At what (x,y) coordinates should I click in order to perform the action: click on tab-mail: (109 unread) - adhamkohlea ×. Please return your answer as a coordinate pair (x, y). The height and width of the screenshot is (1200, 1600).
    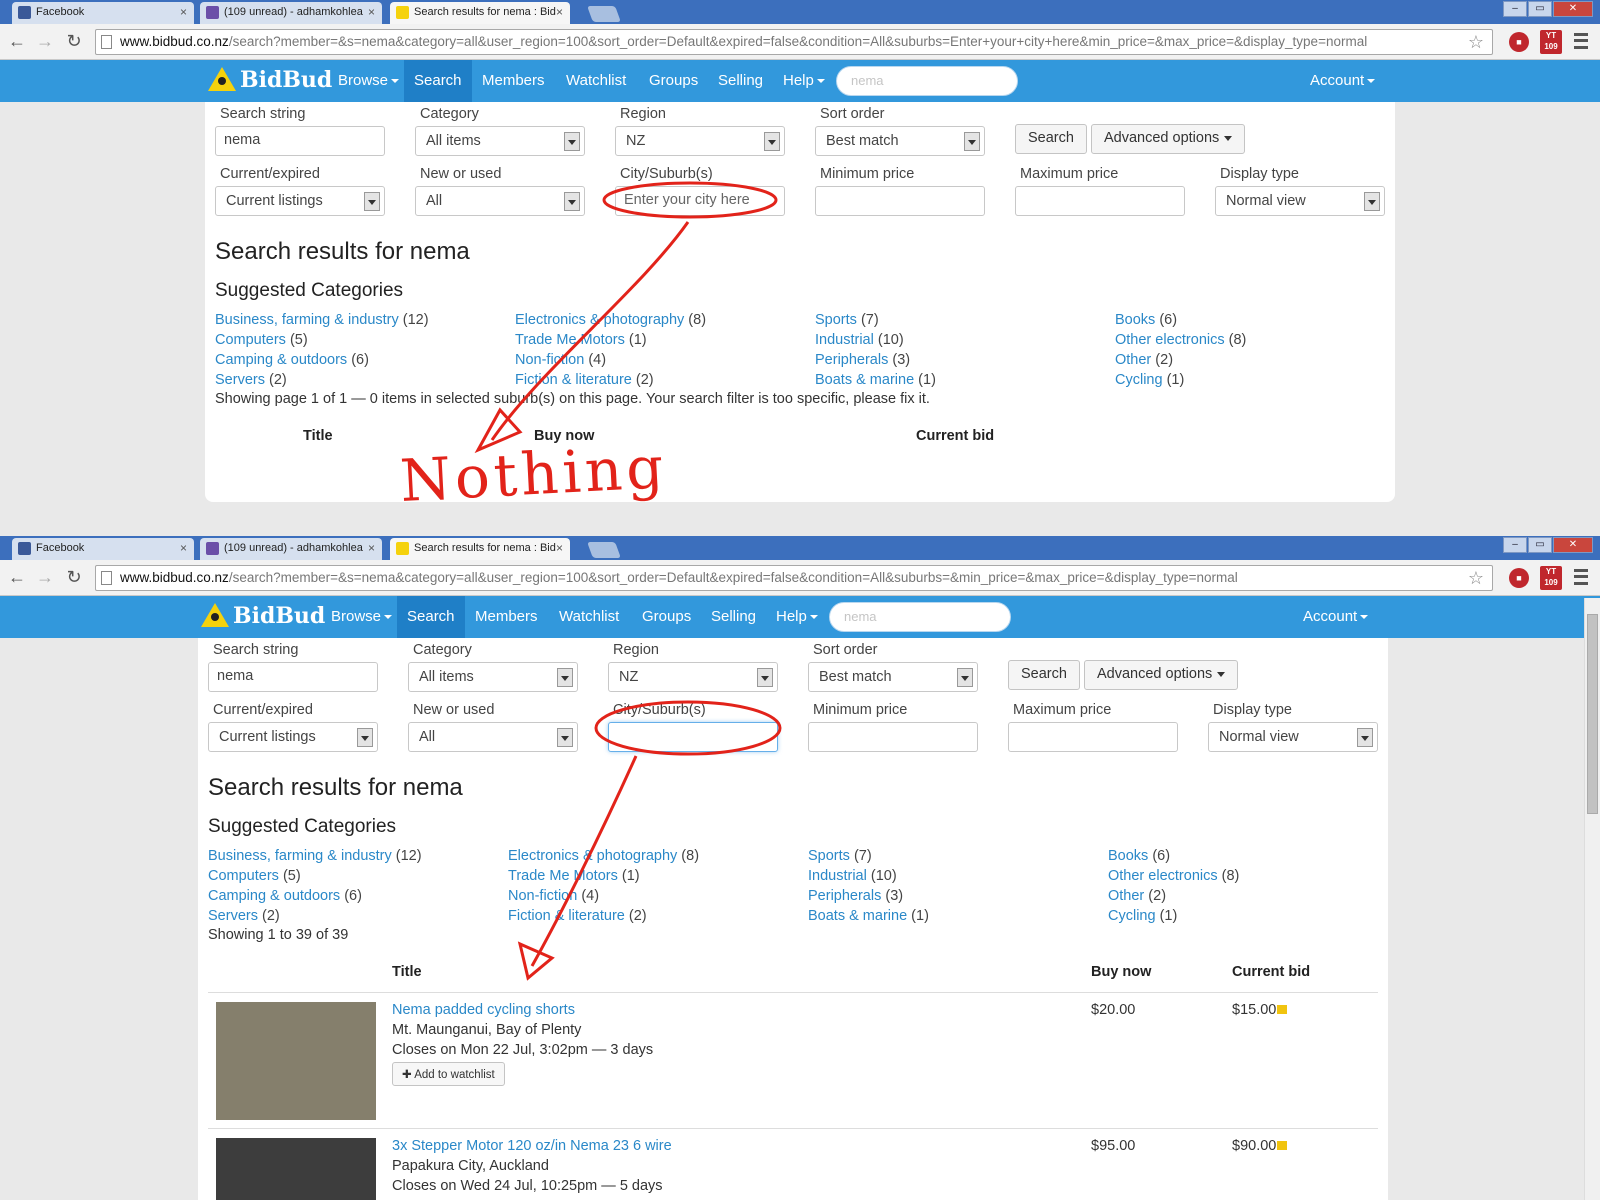
    Looking at the image, I should click on (291, 13).